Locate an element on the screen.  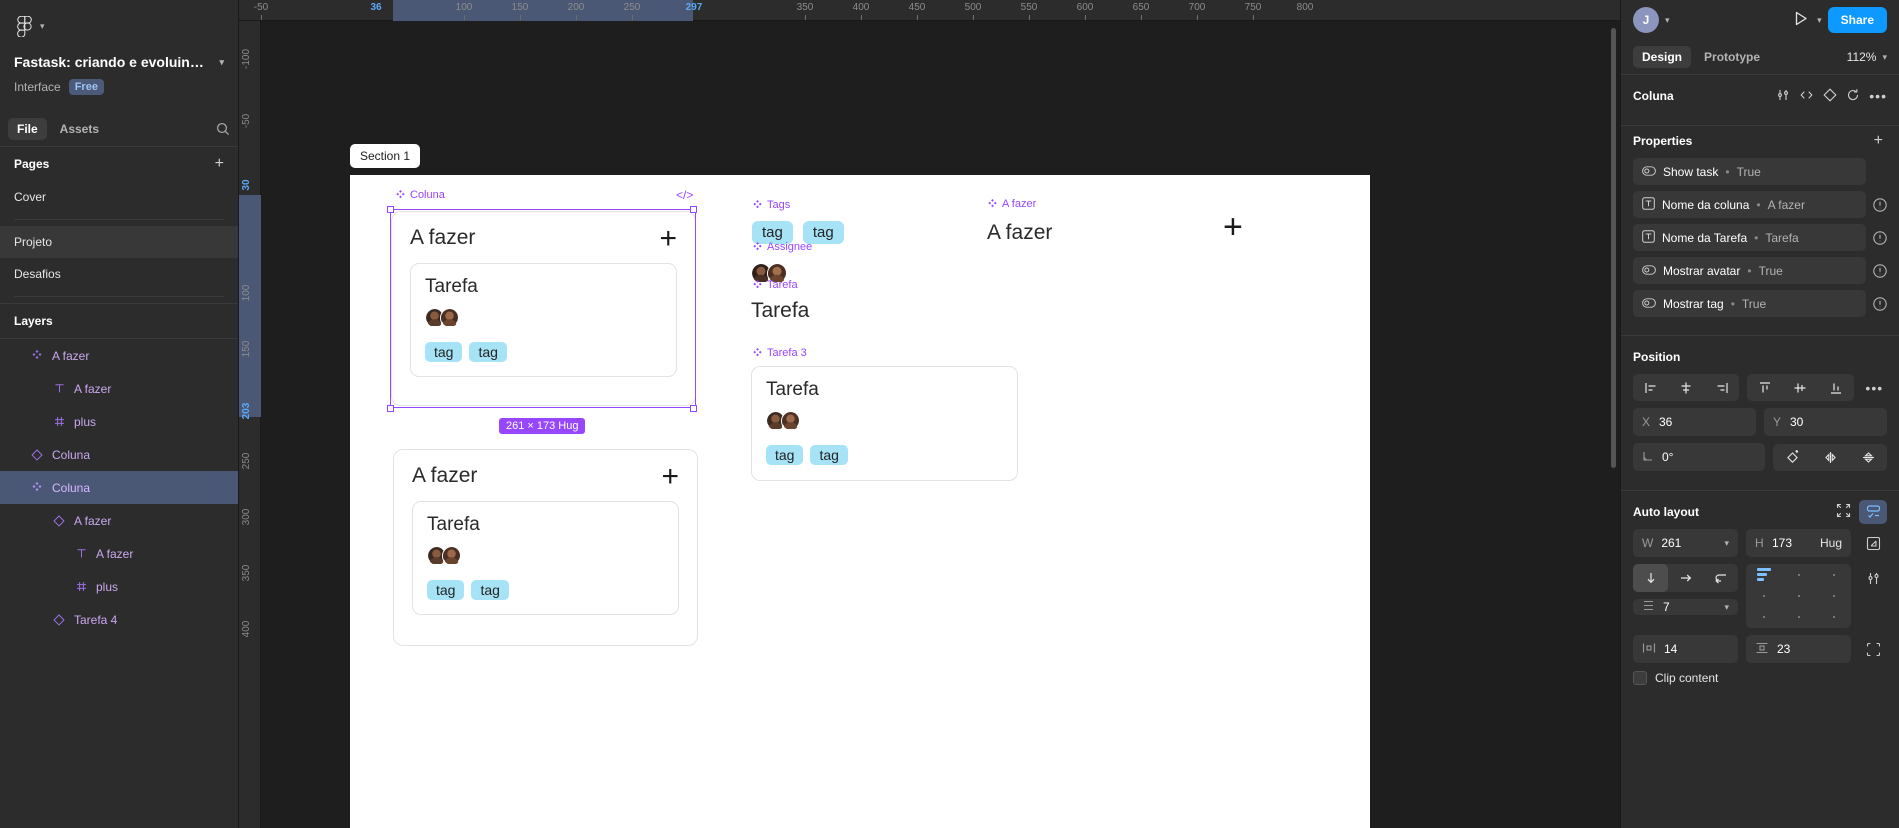
rotate-icon is located at coordinates (1792, 457).